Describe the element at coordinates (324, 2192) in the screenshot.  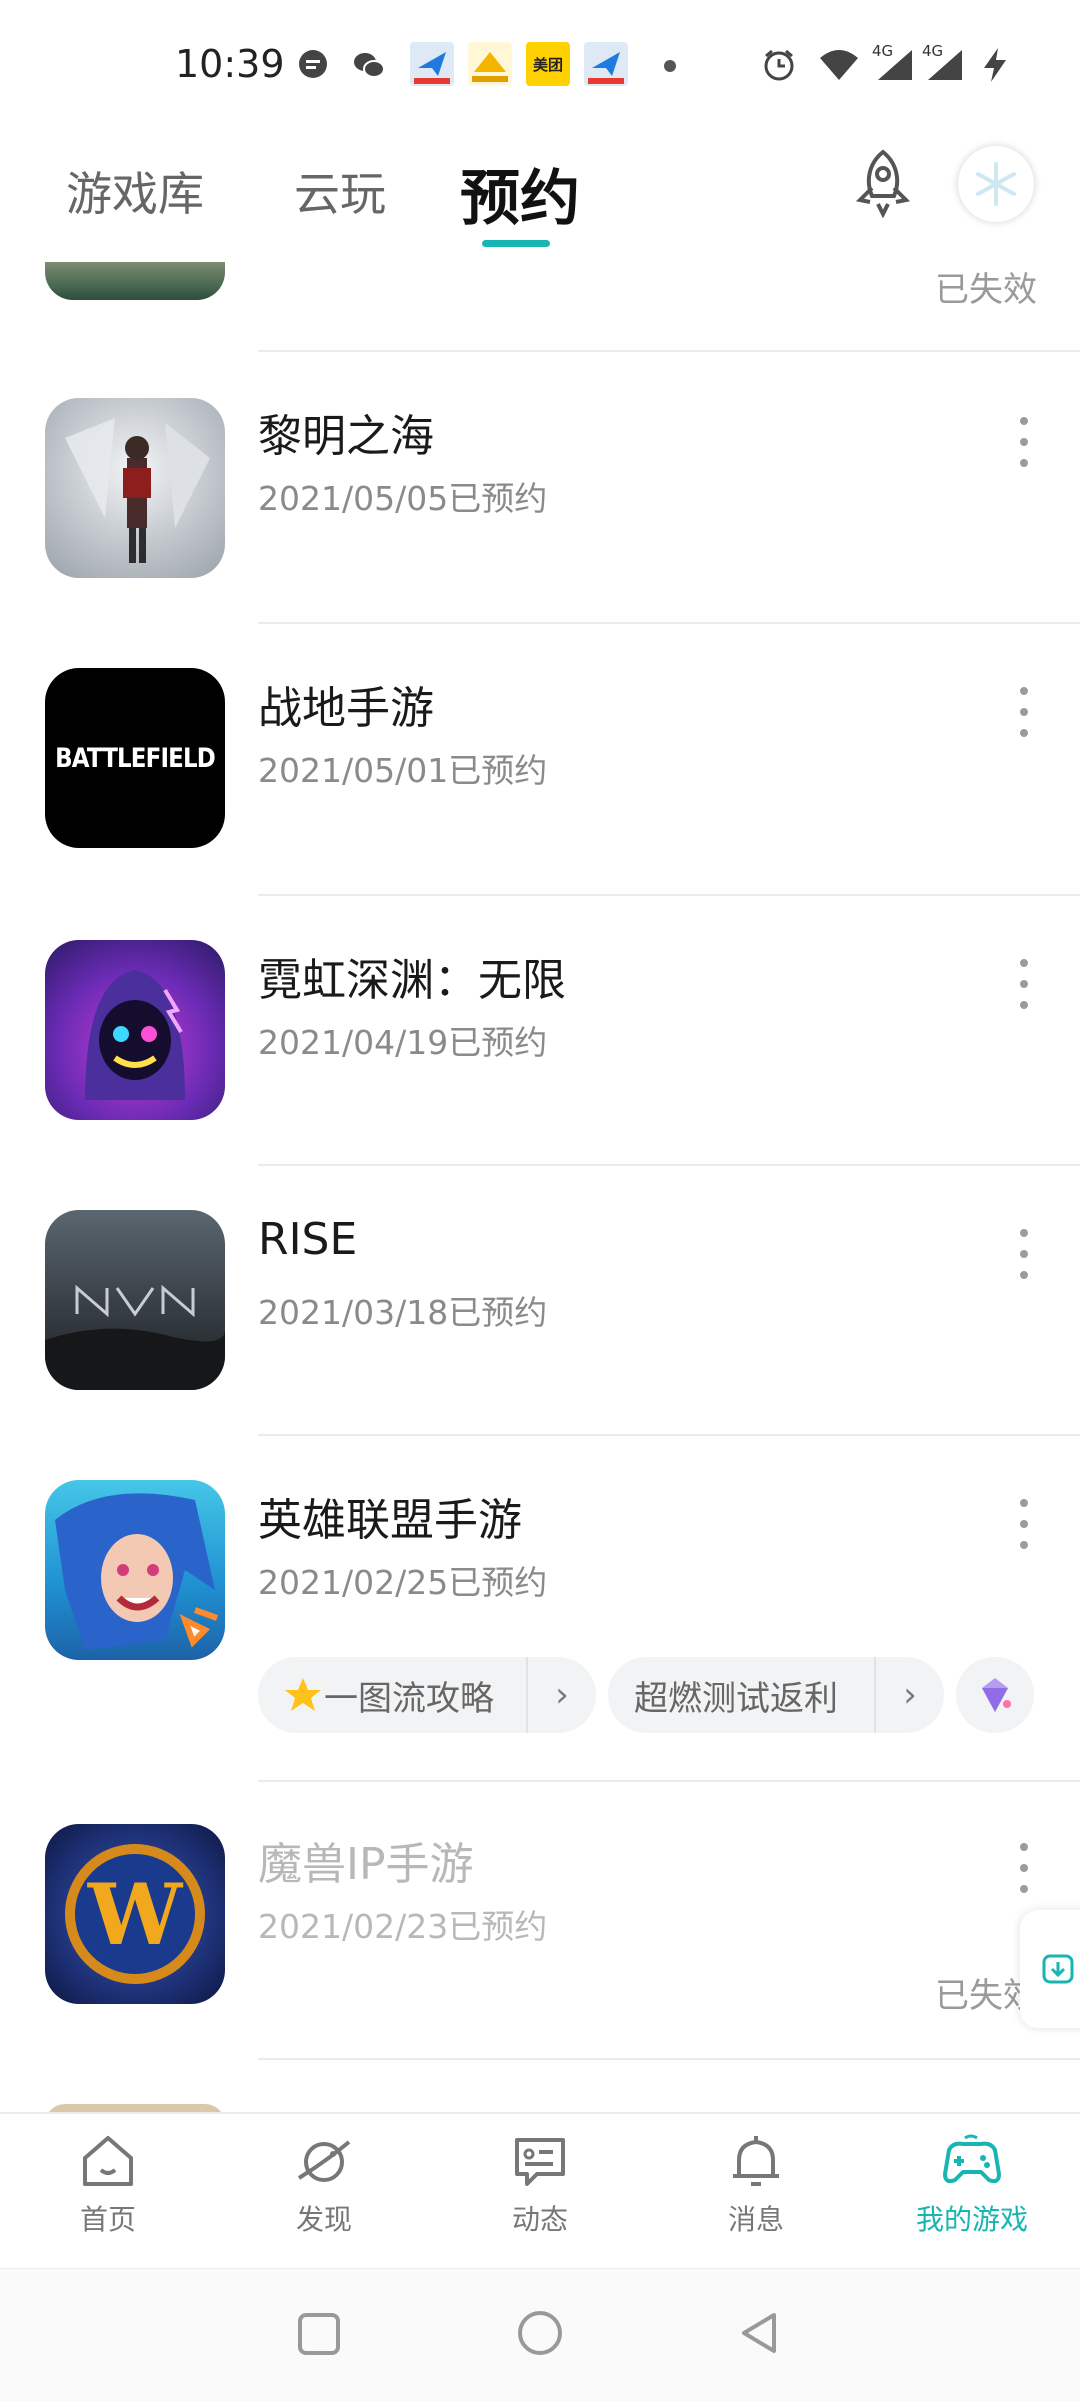
I see `nav-discover: 发现` at that location.